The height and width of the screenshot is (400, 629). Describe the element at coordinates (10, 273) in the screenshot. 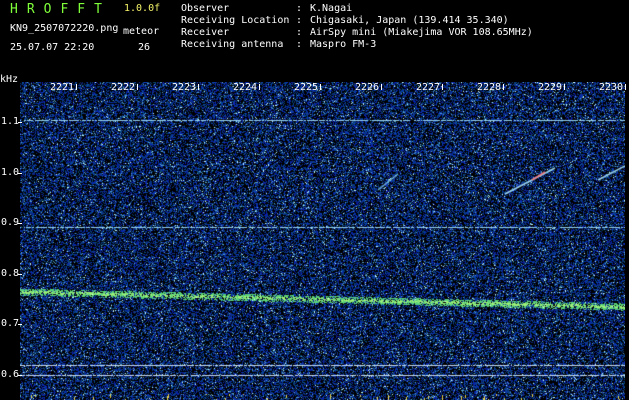

I see `y-tick-label: 0.8` at that location.